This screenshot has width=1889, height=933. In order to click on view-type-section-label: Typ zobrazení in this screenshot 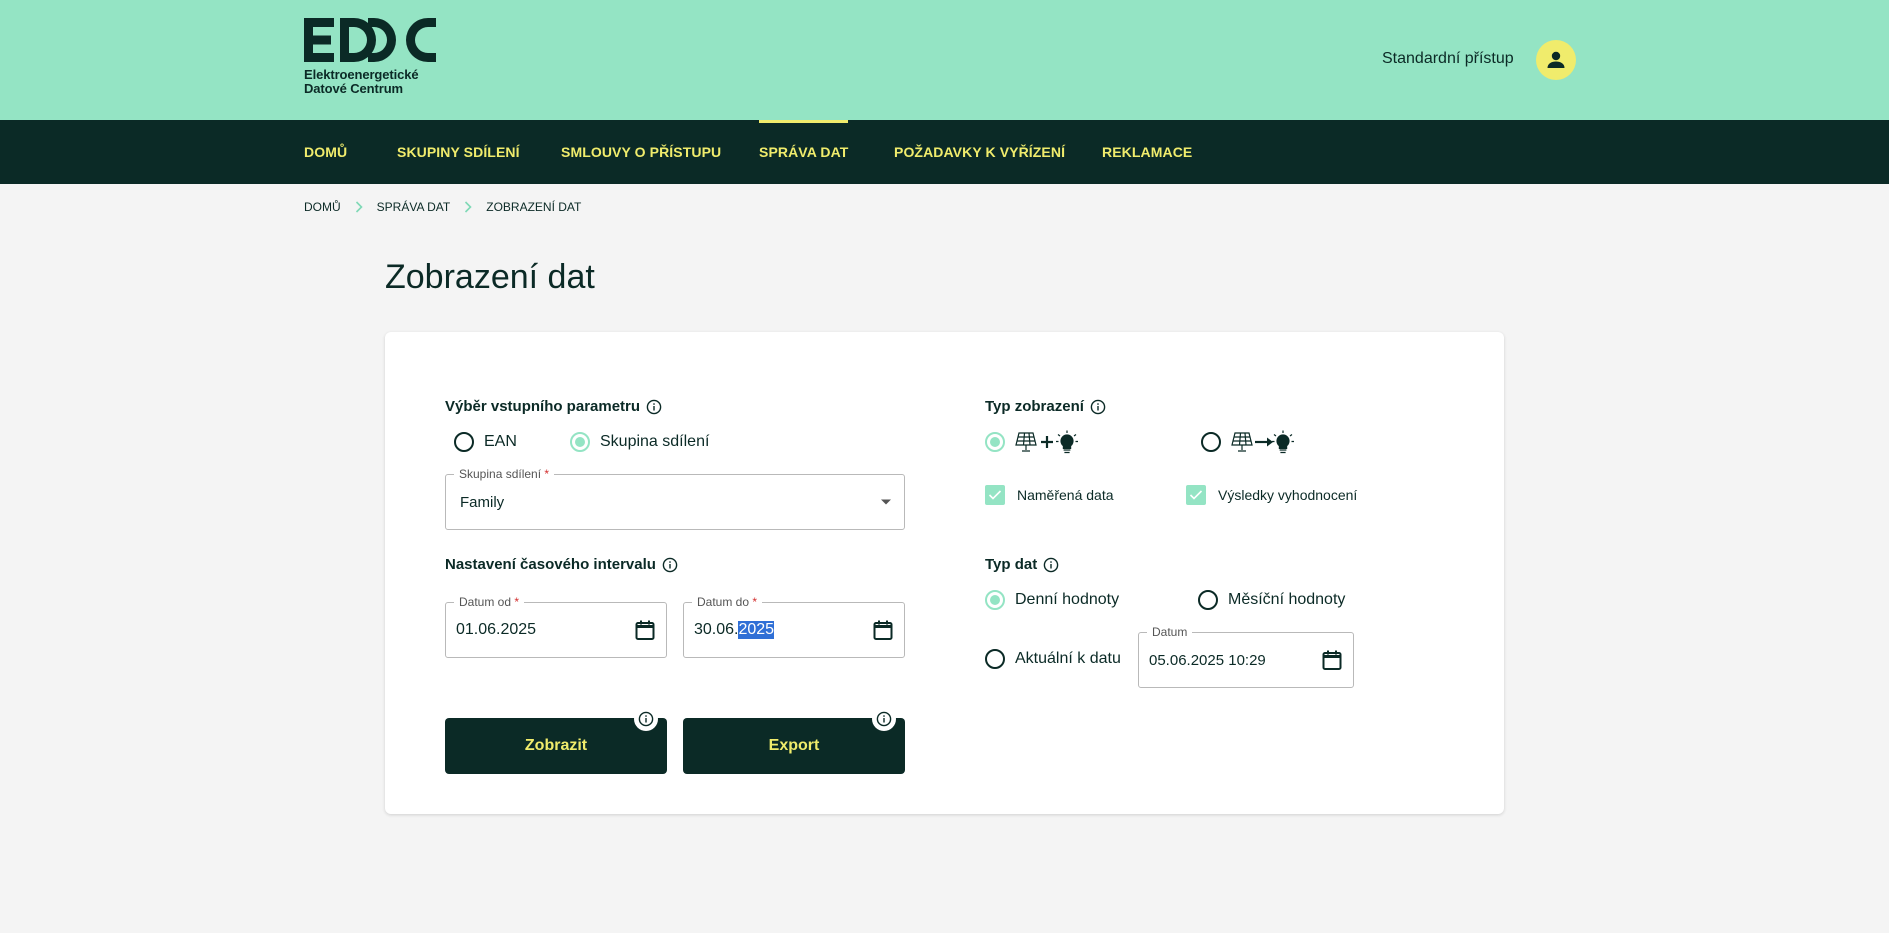, I will do `click(1045, 406)`.